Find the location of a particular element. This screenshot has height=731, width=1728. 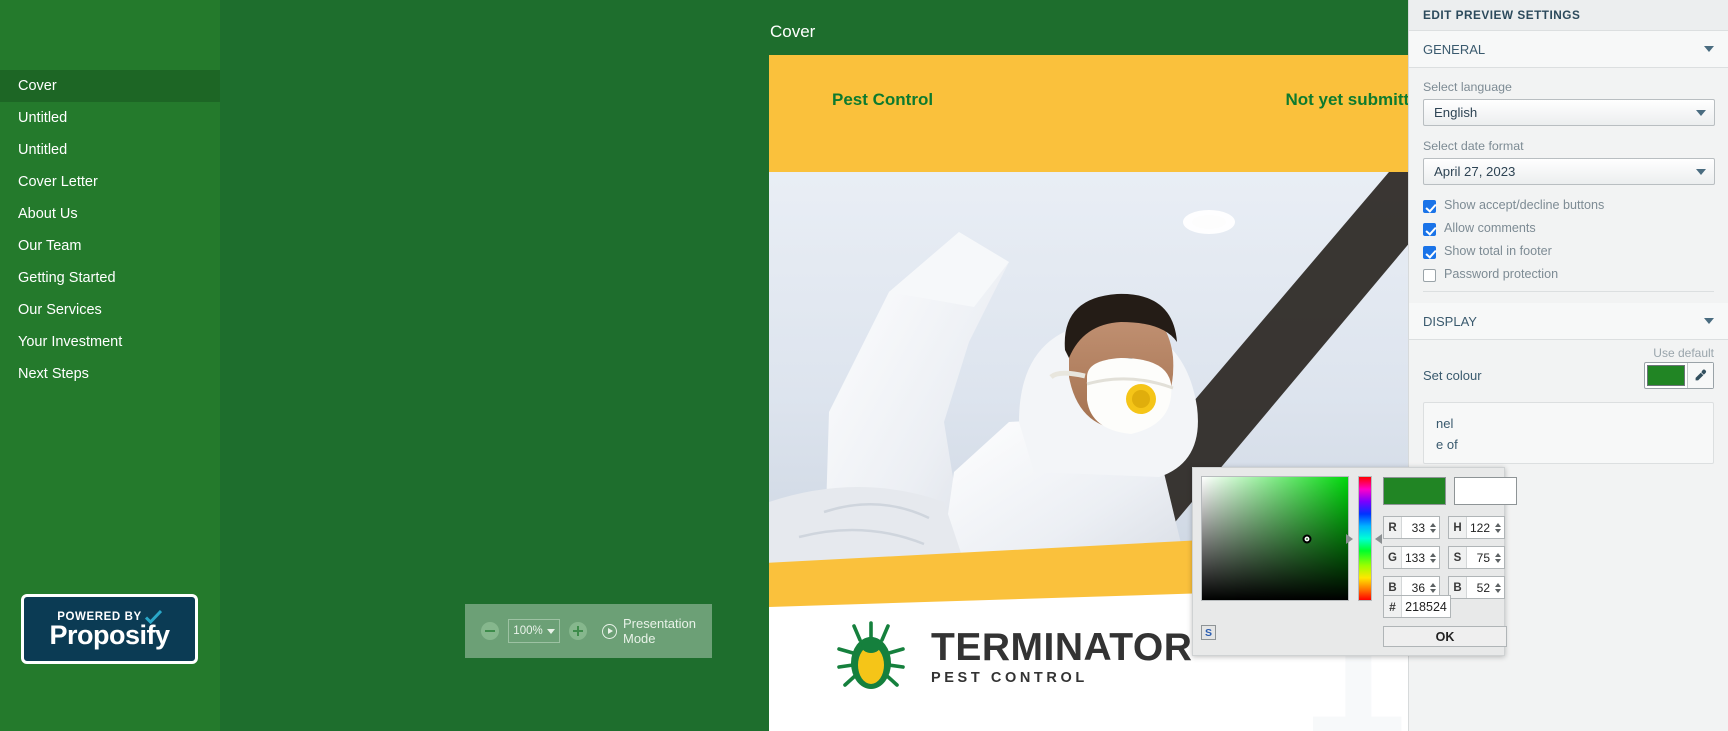

obscured-text-line-1: nel is located at coordinates (1445, 423).